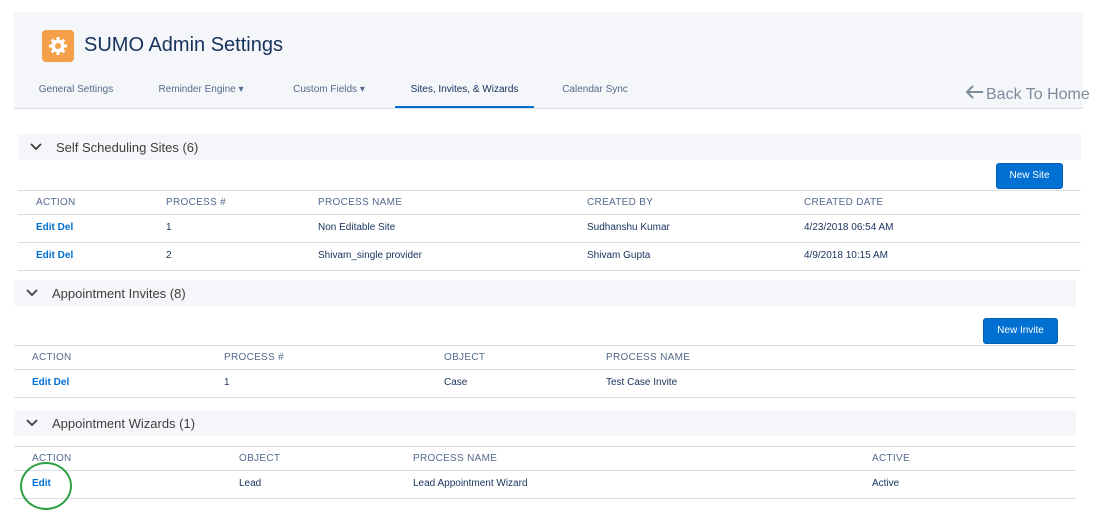  Describe the element at coordinates (619, 255) in the screenshot. I see `created-by: Shivam Gupta` at that location.